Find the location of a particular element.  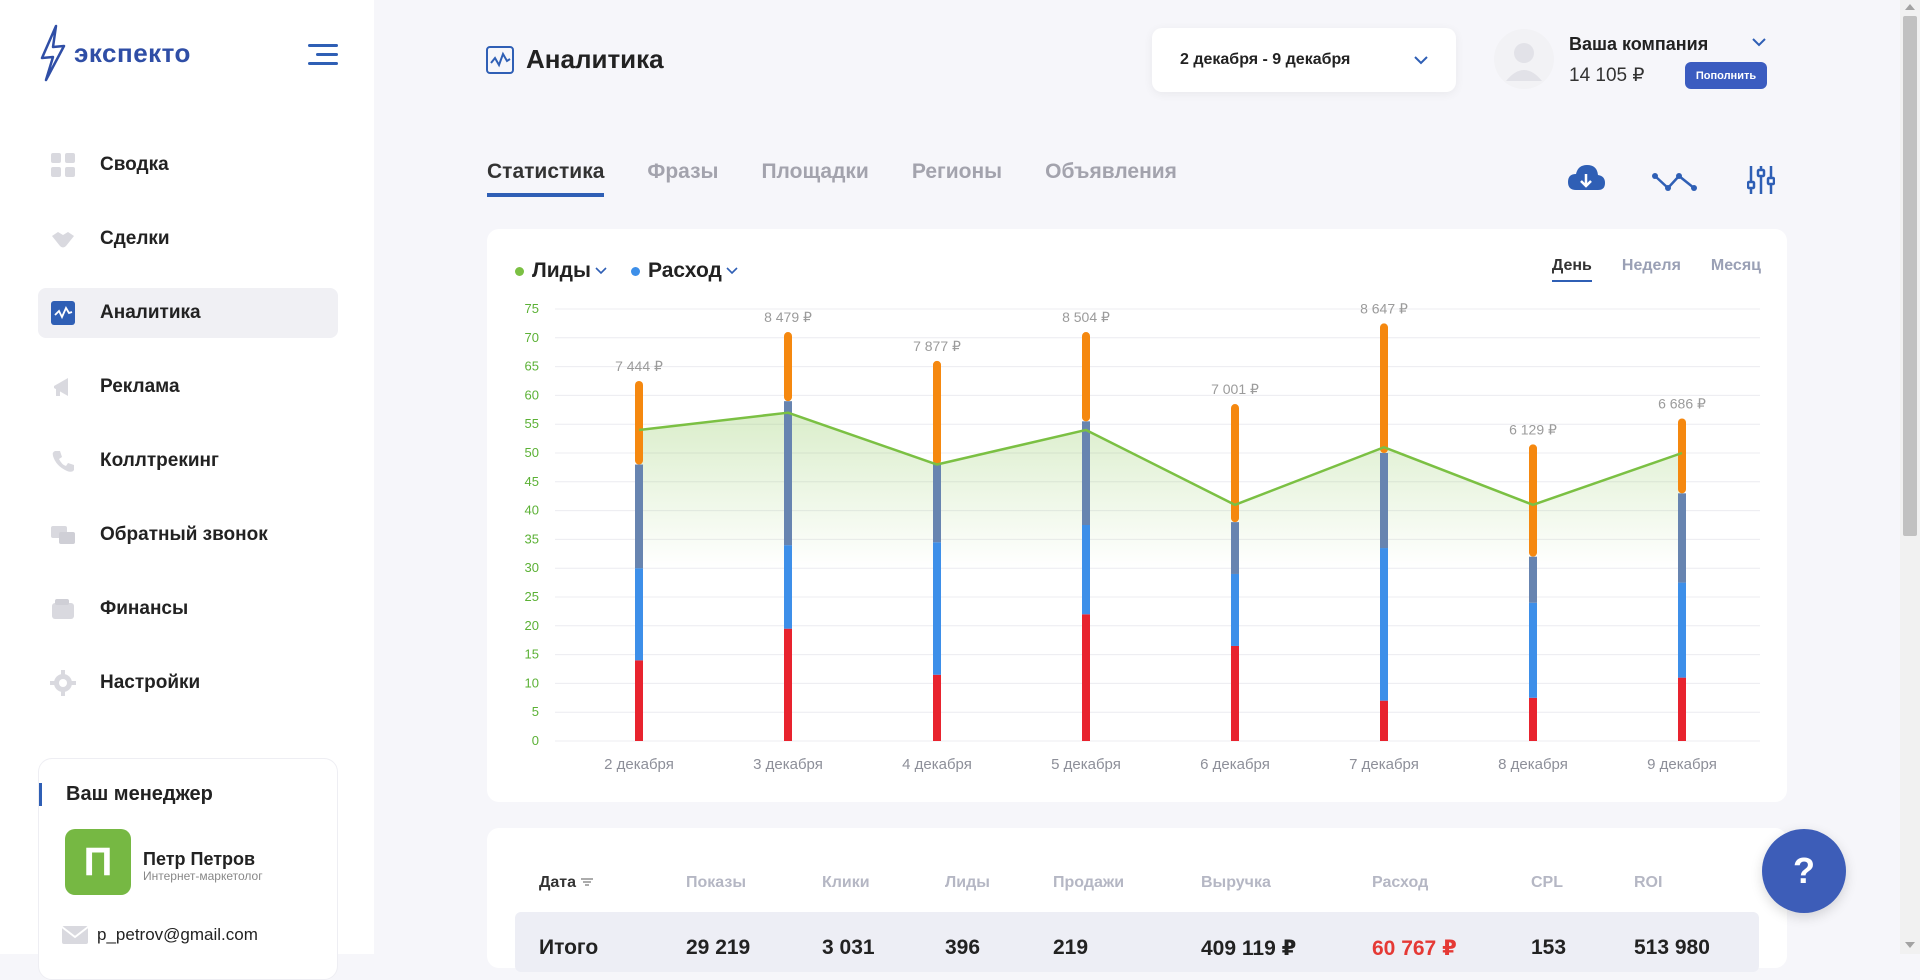

bar-value-label: 7 444 ₽ is located at coordinates (639, 366).